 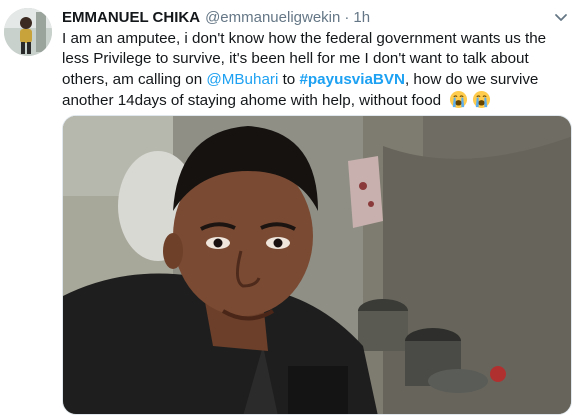 What do you see at coordinates (131, 17) in the screenshot?
I see `display-name: EMMANUEL CHIKA` at bounding box center [131, 17].